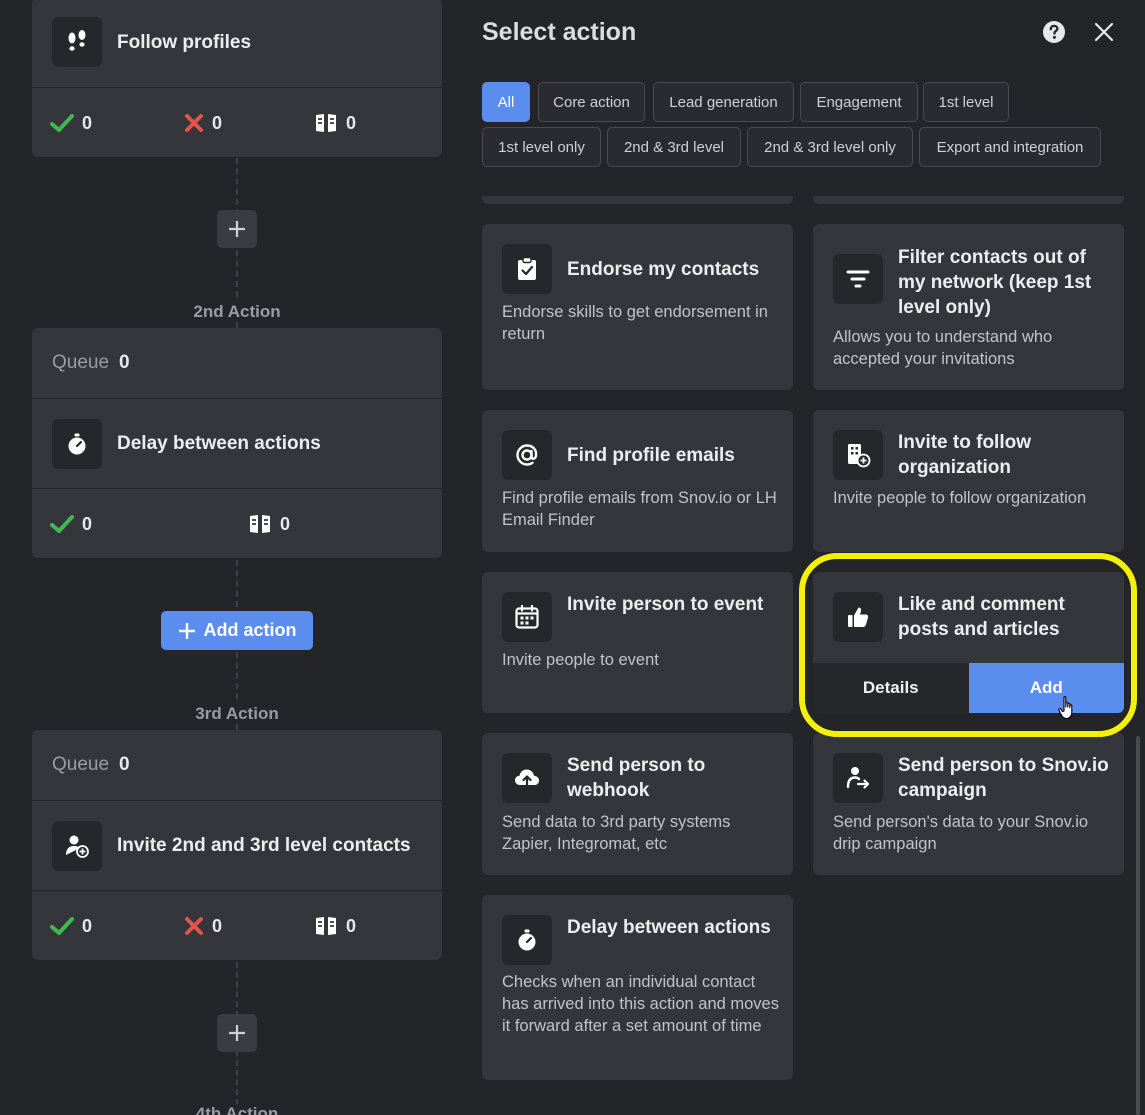  What do you see at coordinates (541, 147) in the screenshot?
I see `filter-chip-1st-level-only: 1st level only` at bounding box center [541, 147].